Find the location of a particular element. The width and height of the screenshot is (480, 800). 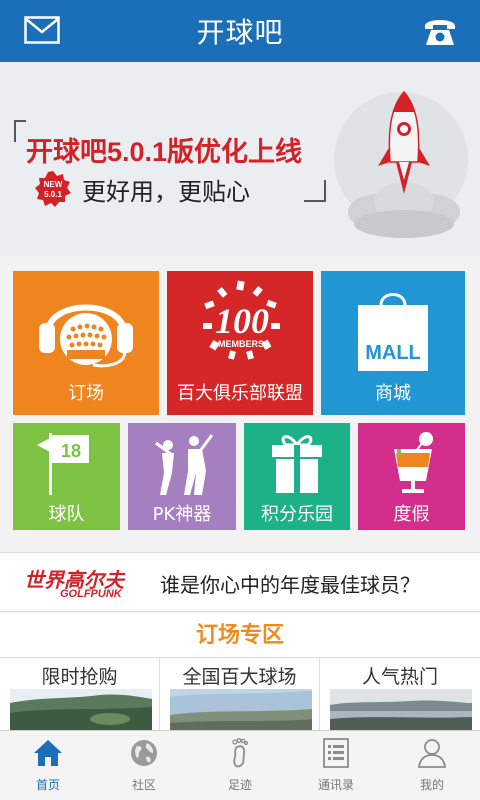

badge-version-text: 5.0.1 is located at coordinates (53, 194).